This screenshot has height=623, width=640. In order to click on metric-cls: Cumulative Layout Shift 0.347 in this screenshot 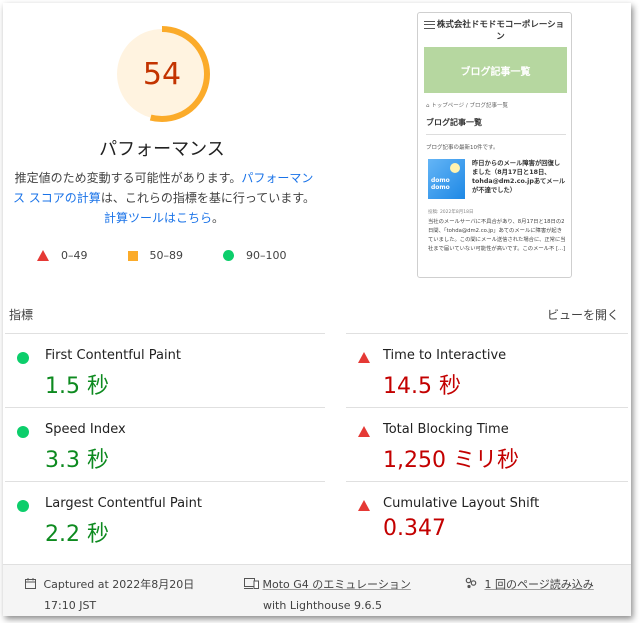, I will do `click(487, 518)`.